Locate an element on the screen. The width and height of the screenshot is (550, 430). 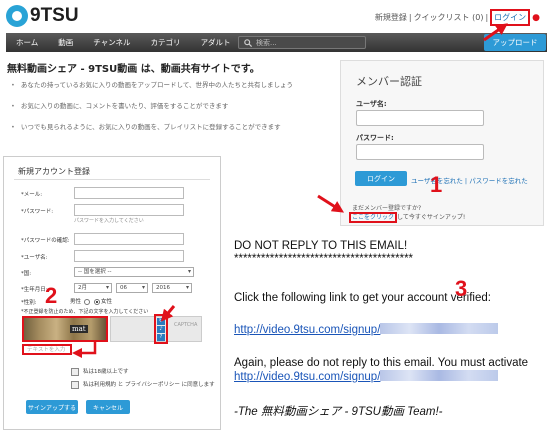
arrow-to-login is located at coordinates (495, 32).